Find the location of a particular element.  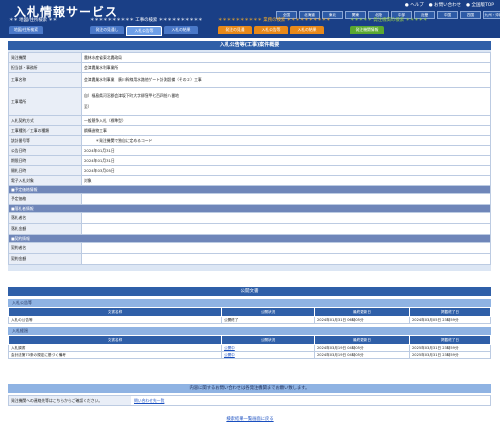

section-header: ■予定価格情報 is located at coordinates (249, 189).